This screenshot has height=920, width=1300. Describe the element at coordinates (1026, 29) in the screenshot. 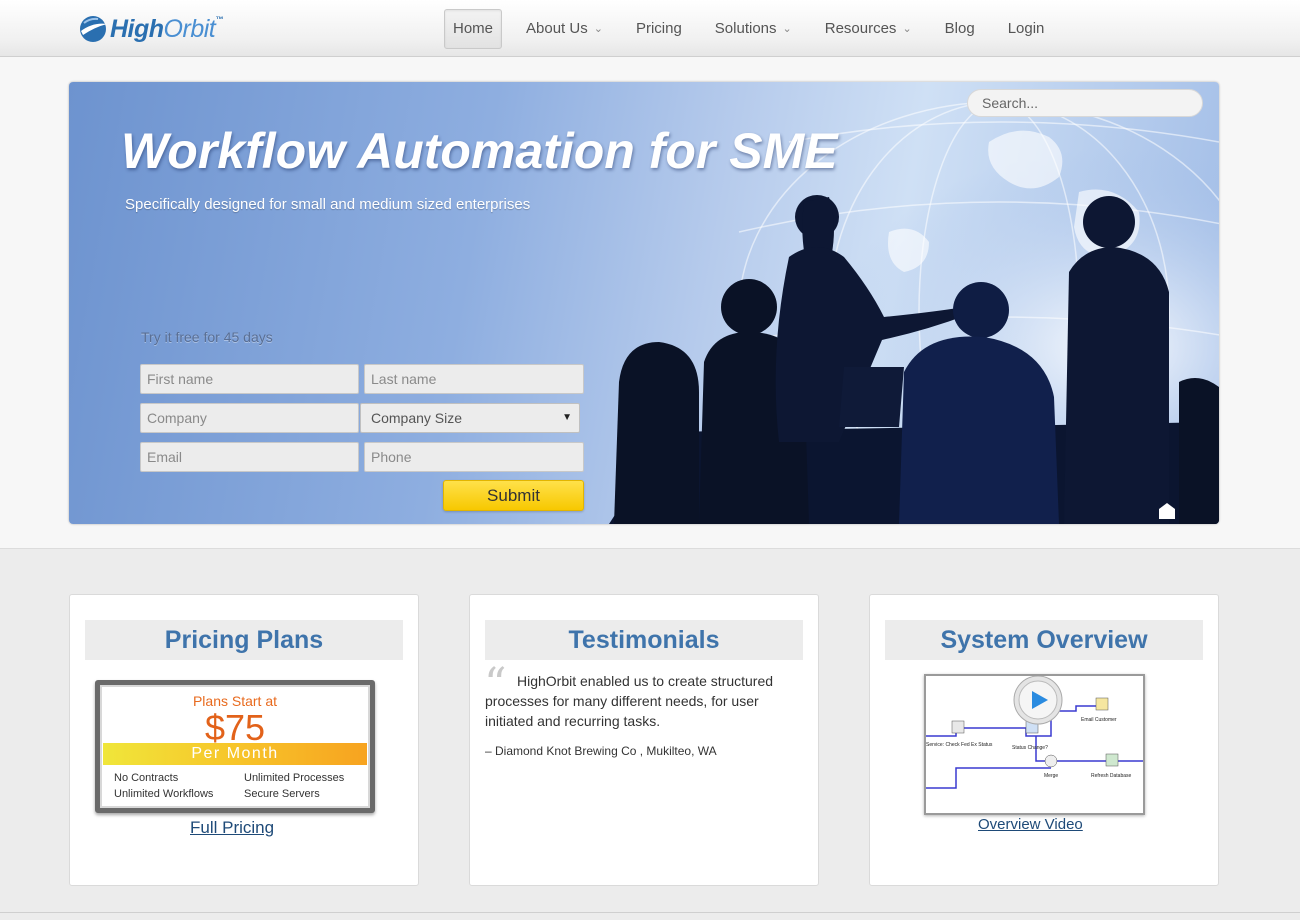

I see `nav-login: Login` at that location.